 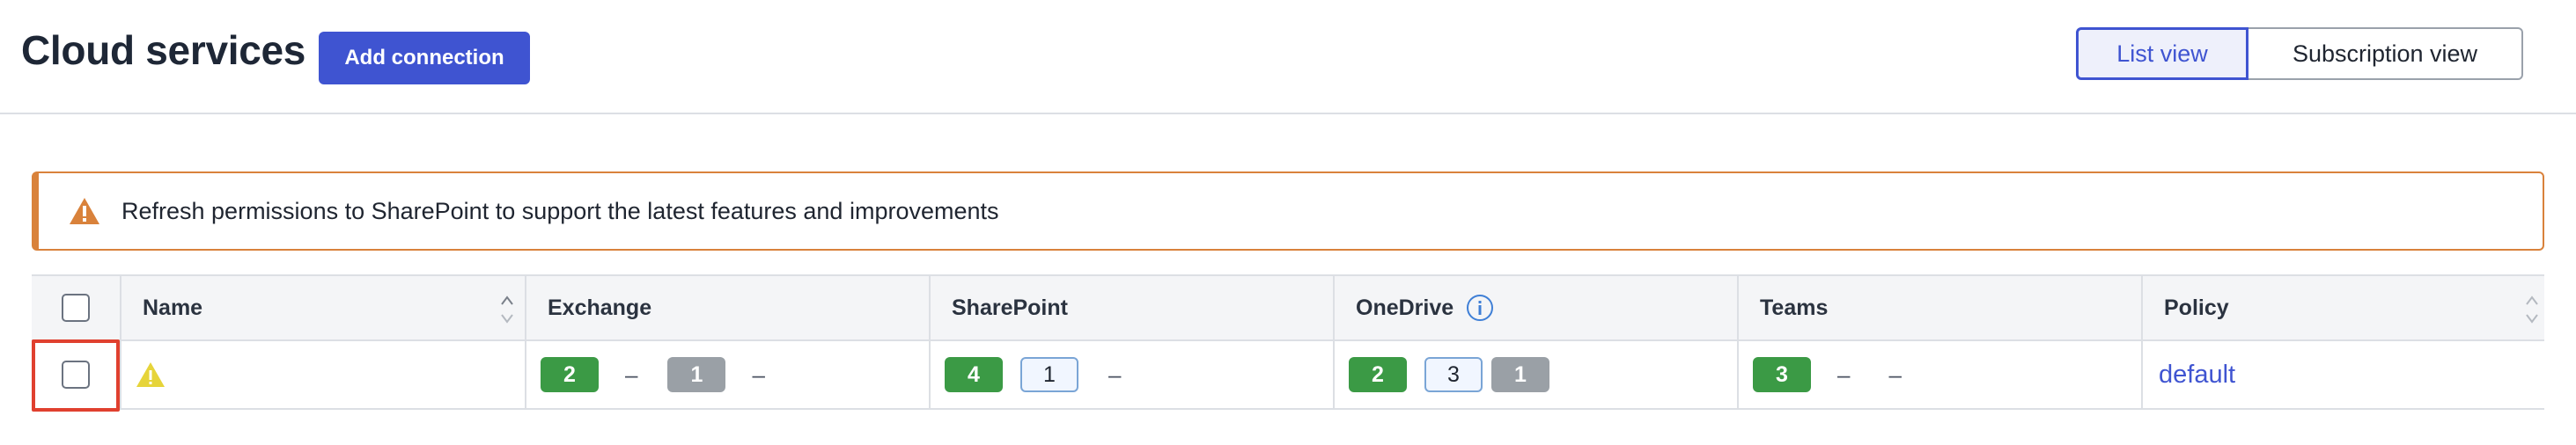 I want to click on policy-link: default, so click(x=2197, y=375).